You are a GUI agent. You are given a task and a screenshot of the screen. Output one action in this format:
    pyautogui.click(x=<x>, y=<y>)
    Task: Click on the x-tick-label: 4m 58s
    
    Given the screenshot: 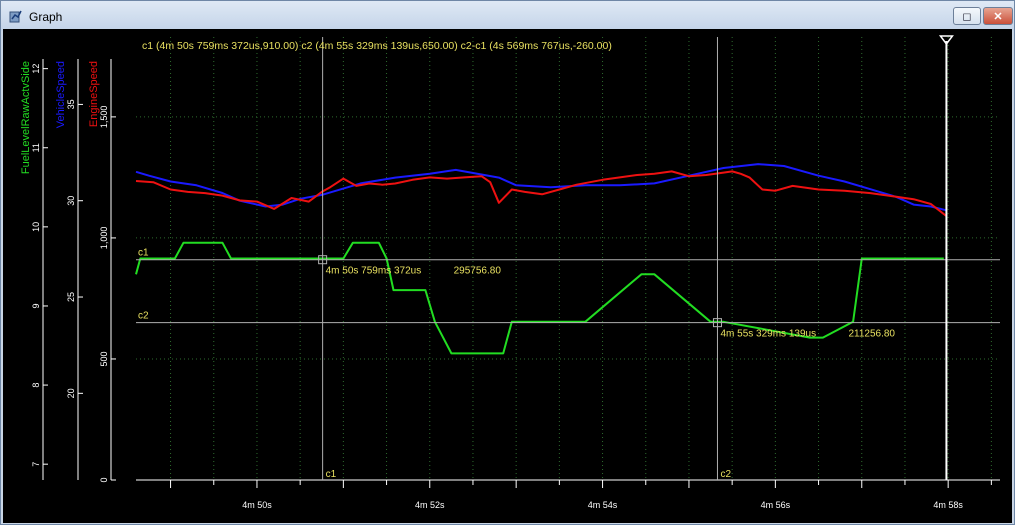 What is the action you would take?
    pyautogui.click(x=948, y=505)
    